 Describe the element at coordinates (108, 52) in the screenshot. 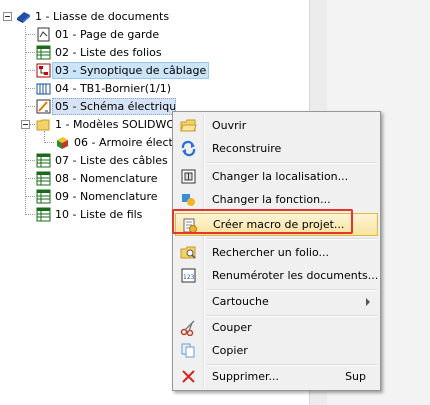

I see `tree-item-label: 02 - Liste des folios` at that location.